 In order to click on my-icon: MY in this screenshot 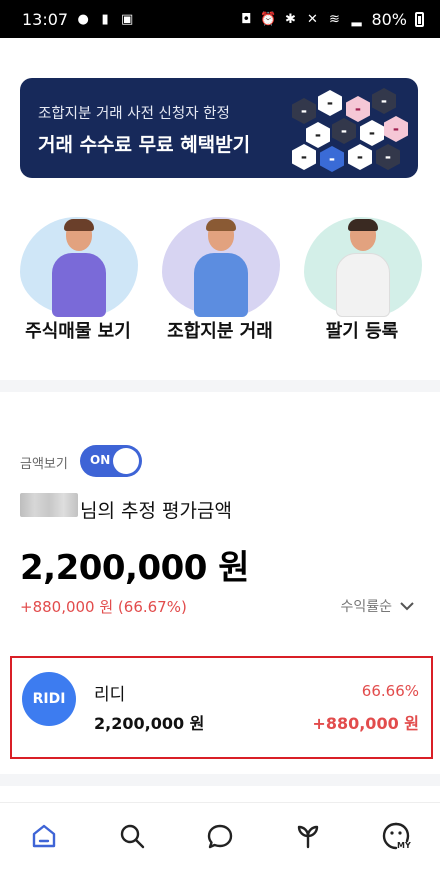, I will do `click(396, 836)`.